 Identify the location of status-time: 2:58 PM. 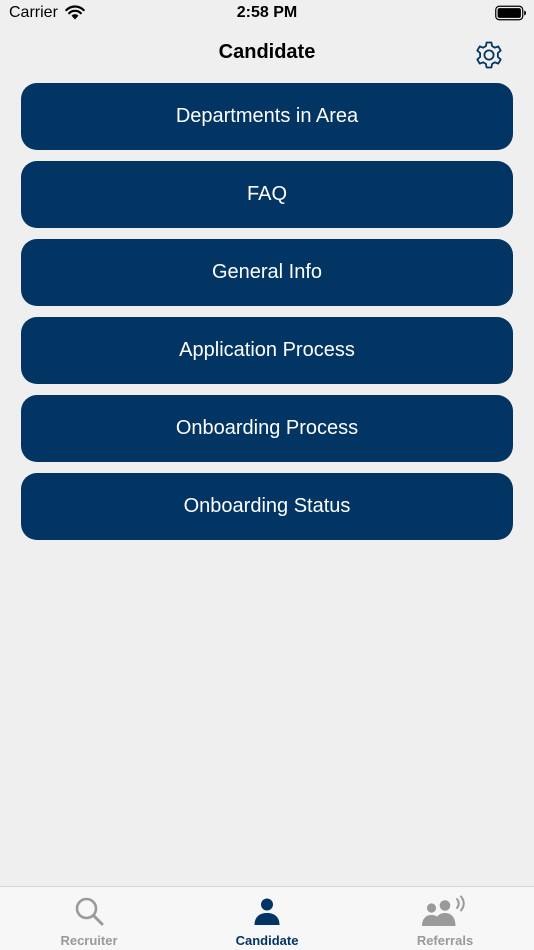
(267, 12).